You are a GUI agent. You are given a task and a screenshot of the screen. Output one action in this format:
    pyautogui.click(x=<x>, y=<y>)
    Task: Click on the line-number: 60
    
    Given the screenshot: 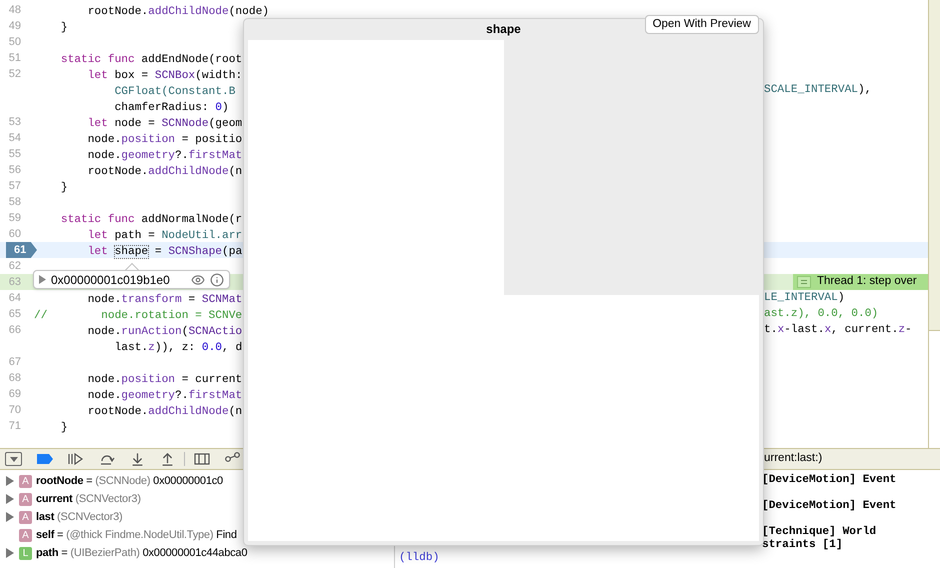 What is the action you would take?
    pyautogui.click(x=15, y=234)
    